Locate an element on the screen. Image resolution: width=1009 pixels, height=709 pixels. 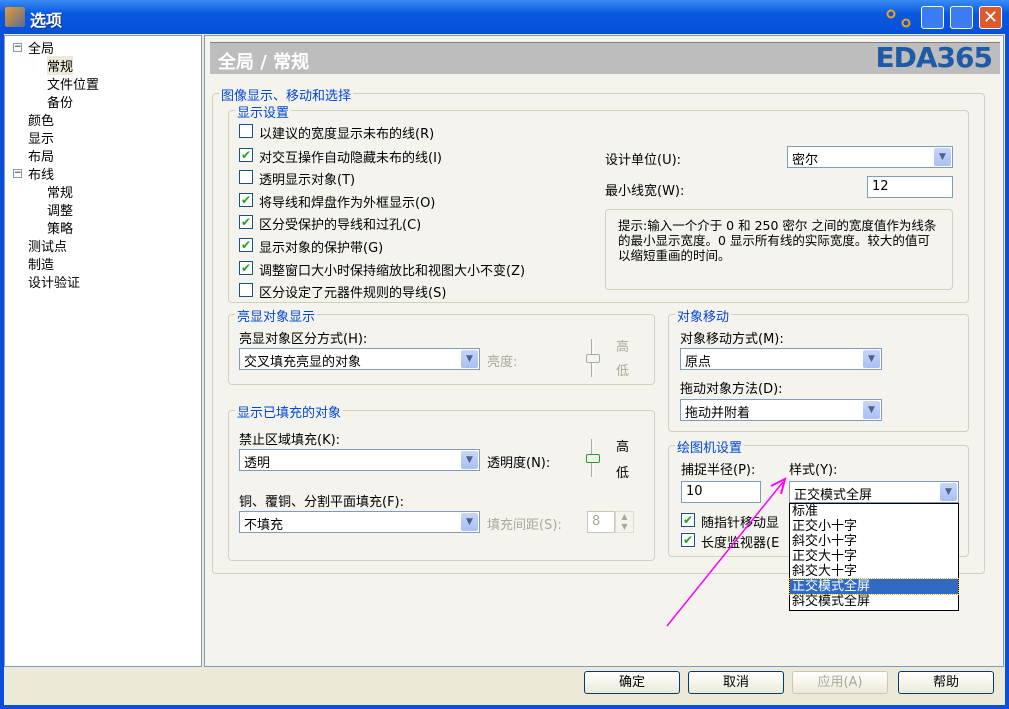
dropdown-option: 斜交模式全屏 is located at coordinates (874, 601).